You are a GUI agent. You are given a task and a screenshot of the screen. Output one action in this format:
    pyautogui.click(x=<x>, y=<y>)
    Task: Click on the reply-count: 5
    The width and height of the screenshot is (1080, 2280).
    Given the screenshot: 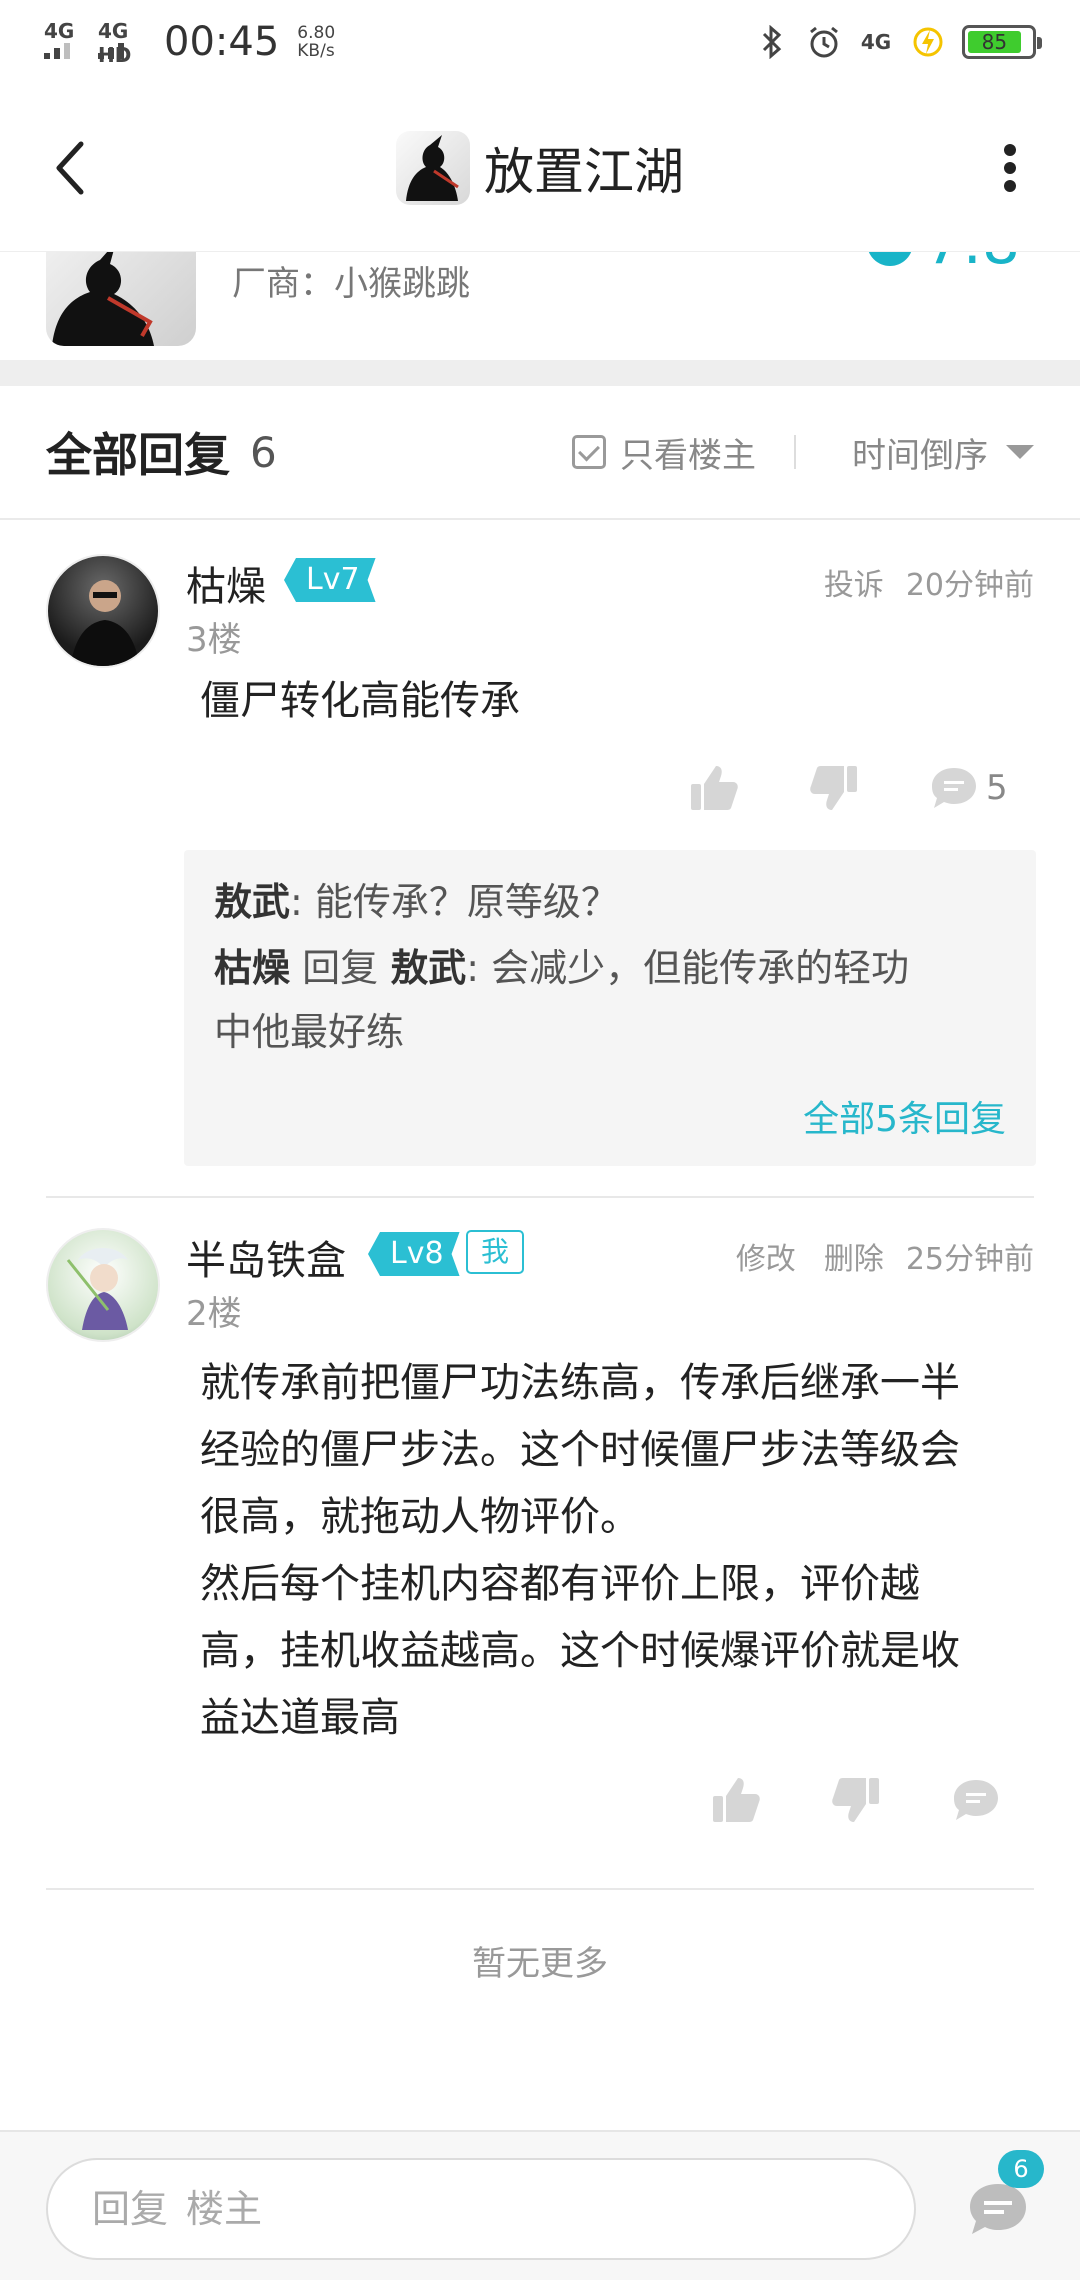 What is the action you would take?
    pyautogui.click(x=997, y=788)
    